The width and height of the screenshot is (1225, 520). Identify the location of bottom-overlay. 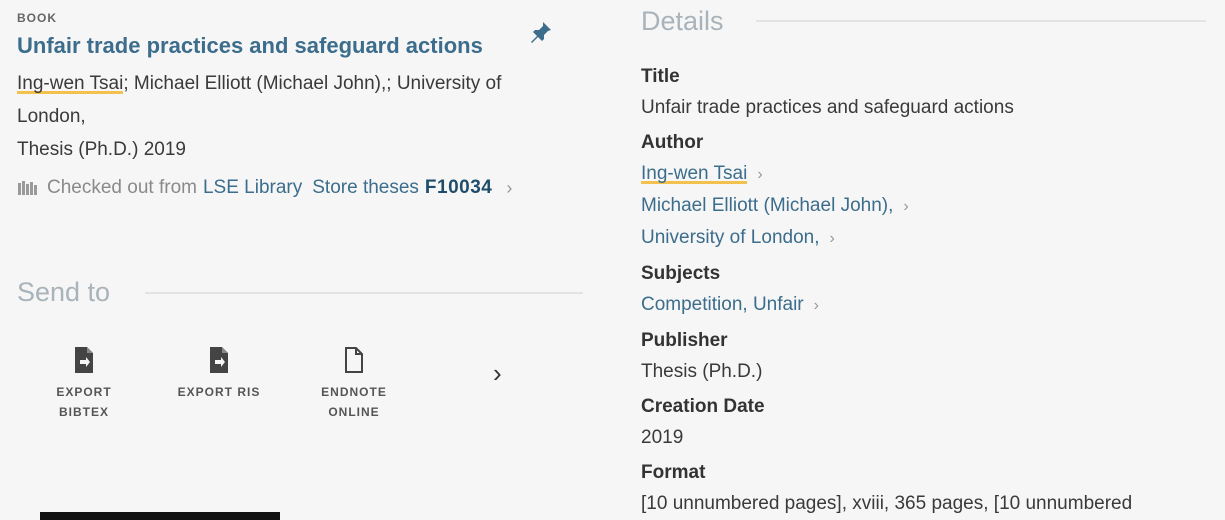
(160, 516).